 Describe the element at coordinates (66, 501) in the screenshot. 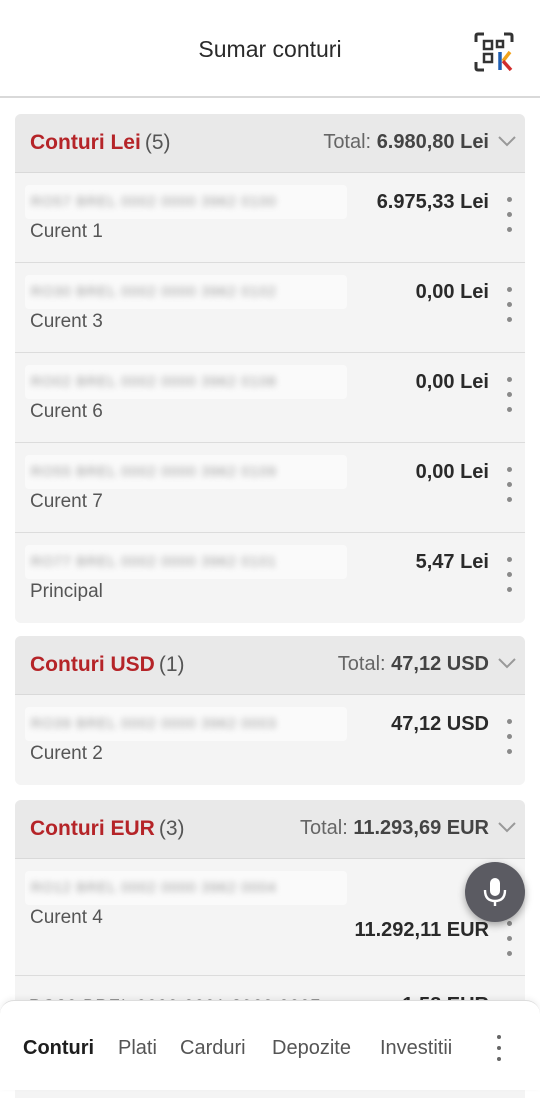

I see `account-name: Curent 7` at that location.